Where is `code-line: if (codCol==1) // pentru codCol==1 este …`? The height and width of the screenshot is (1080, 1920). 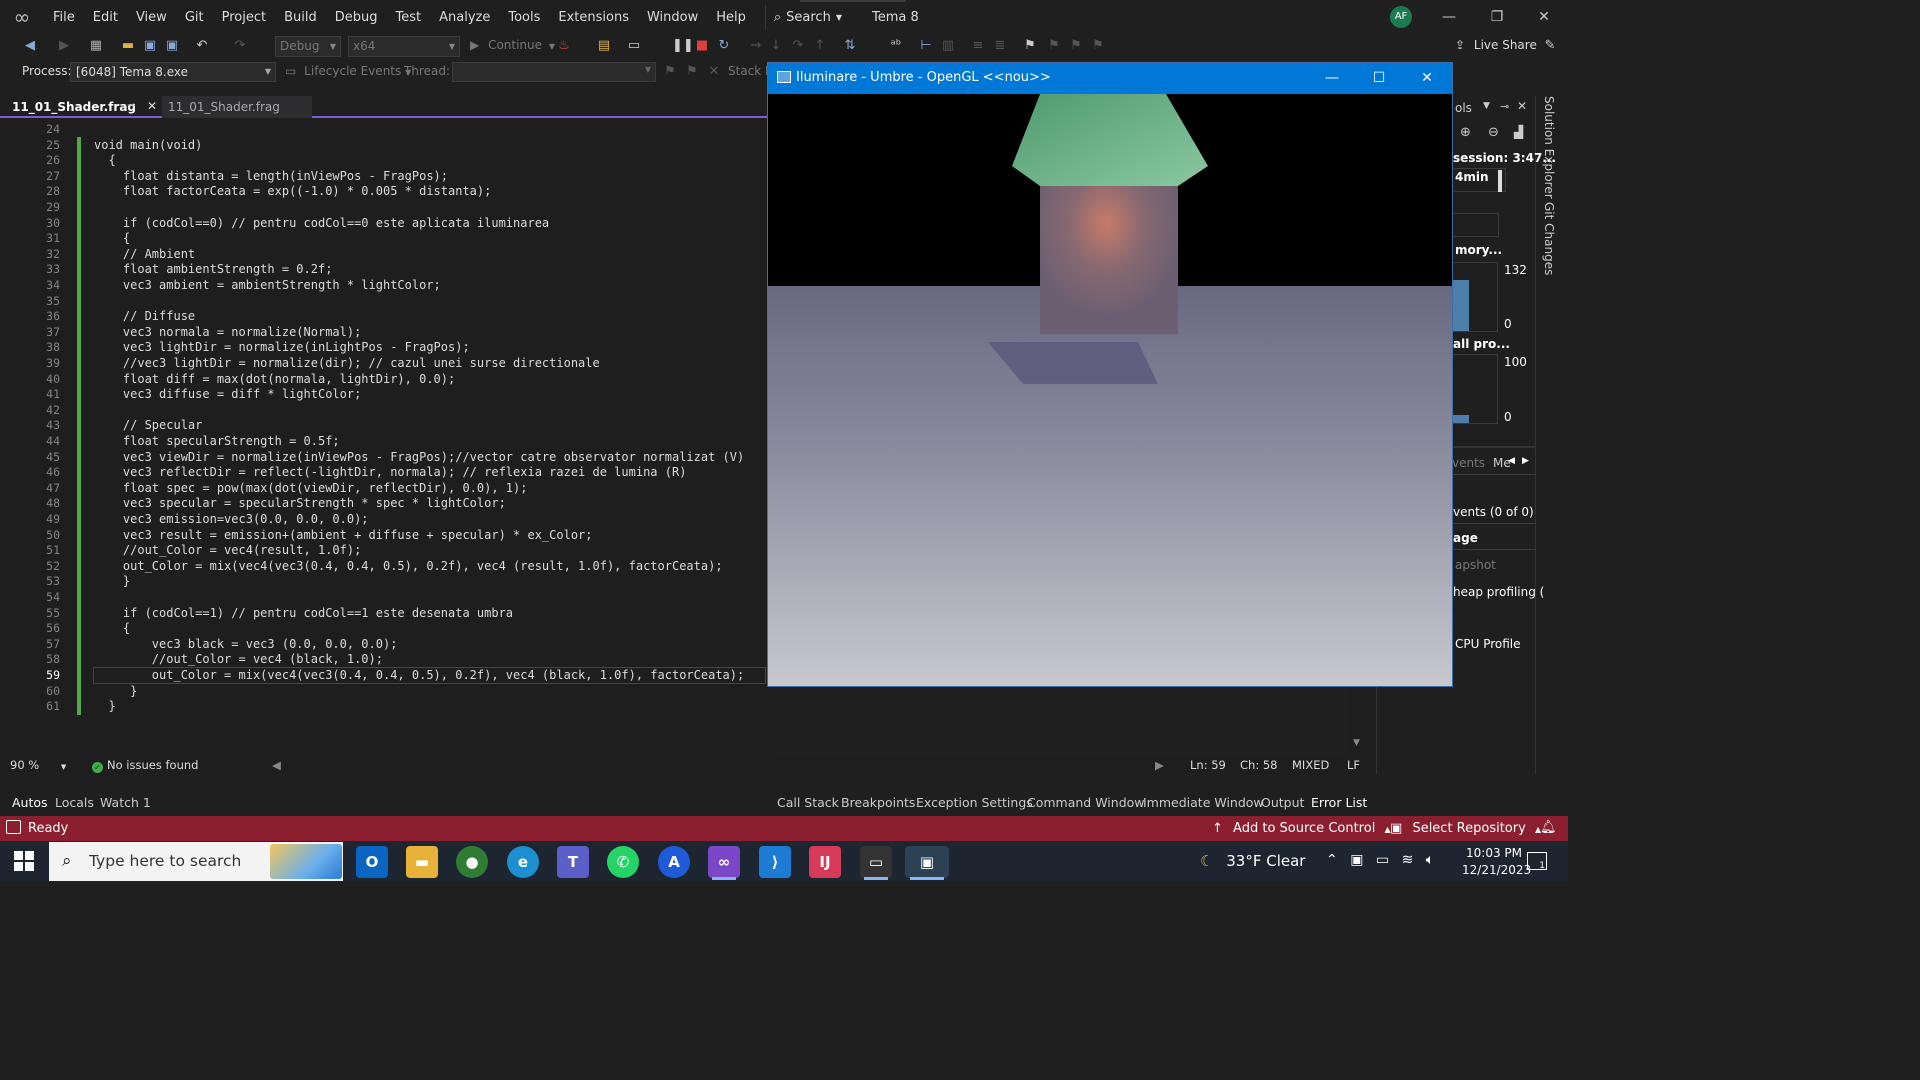
code-line: if (codCol==1) // pentru codCol==1 este … is located at coordinates (303, 613).